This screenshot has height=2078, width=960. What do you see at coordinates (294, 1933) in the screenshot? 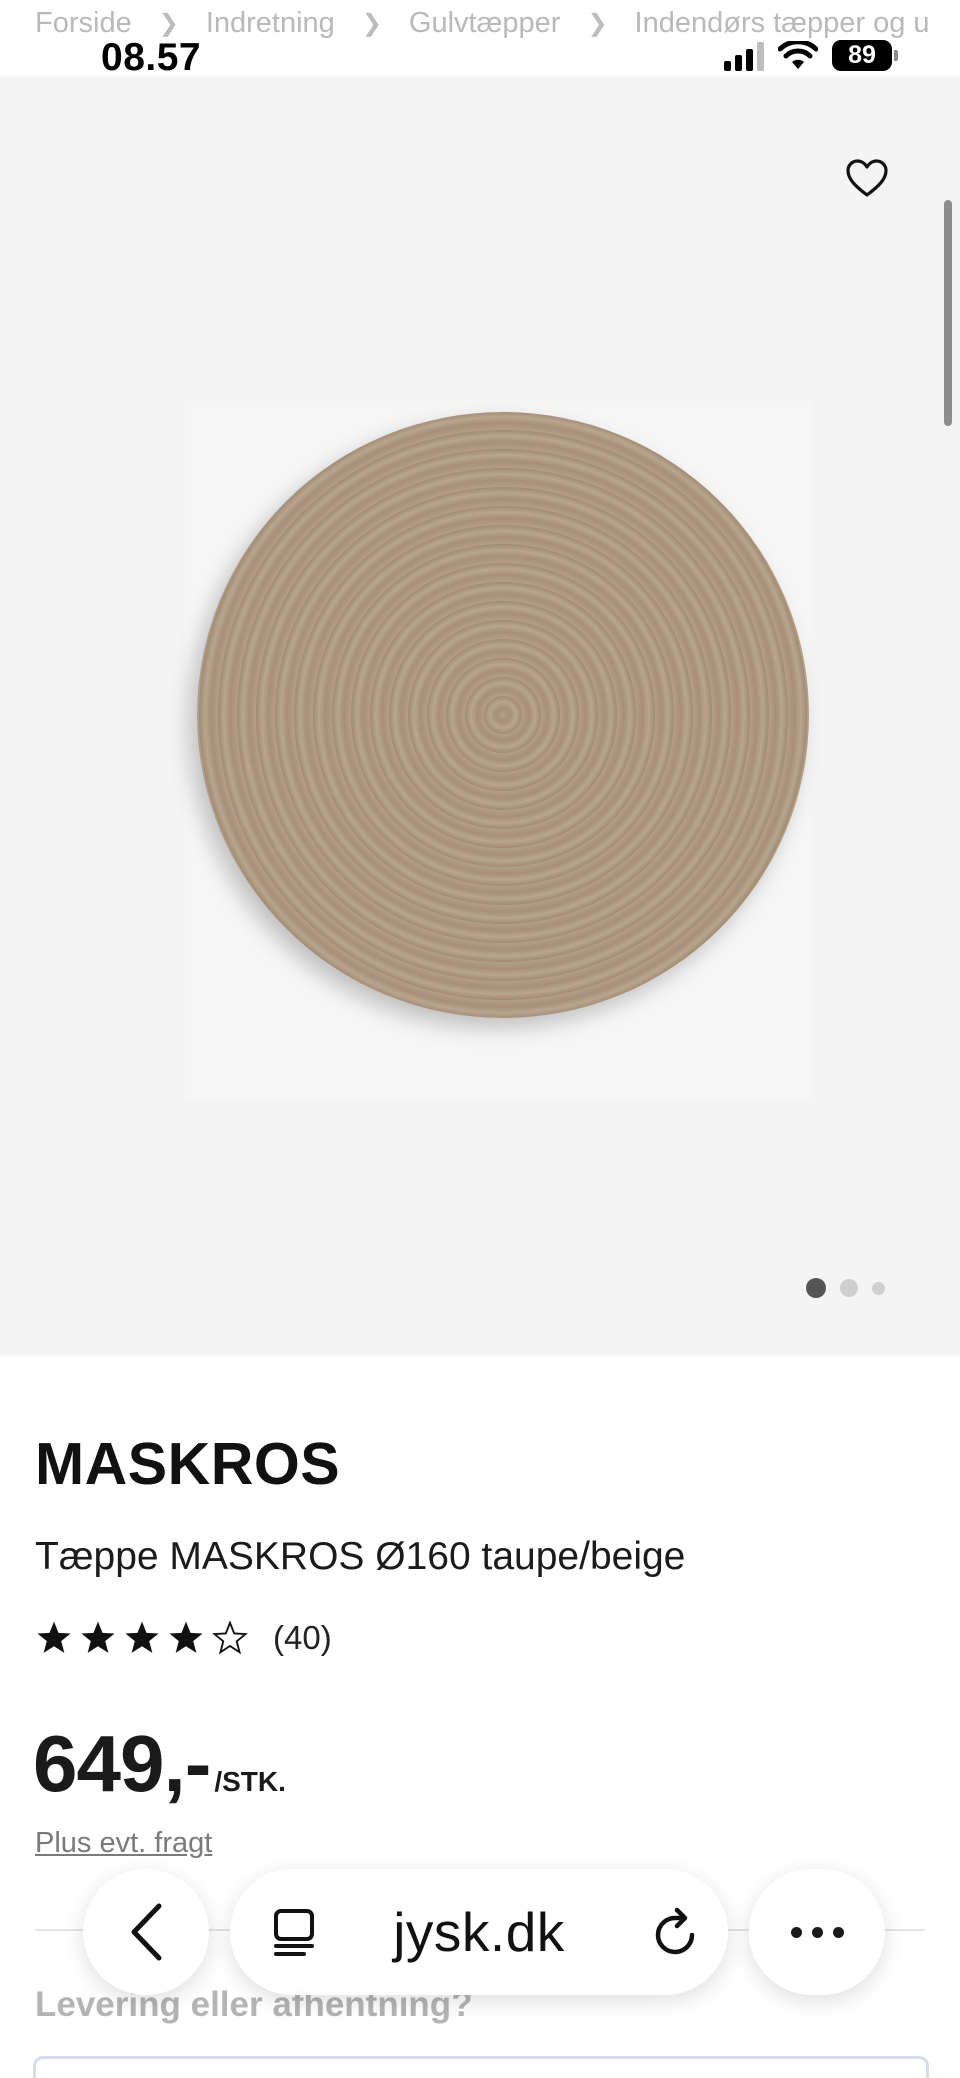
I see `tabs-icon` at bounding box center [294, 1933].